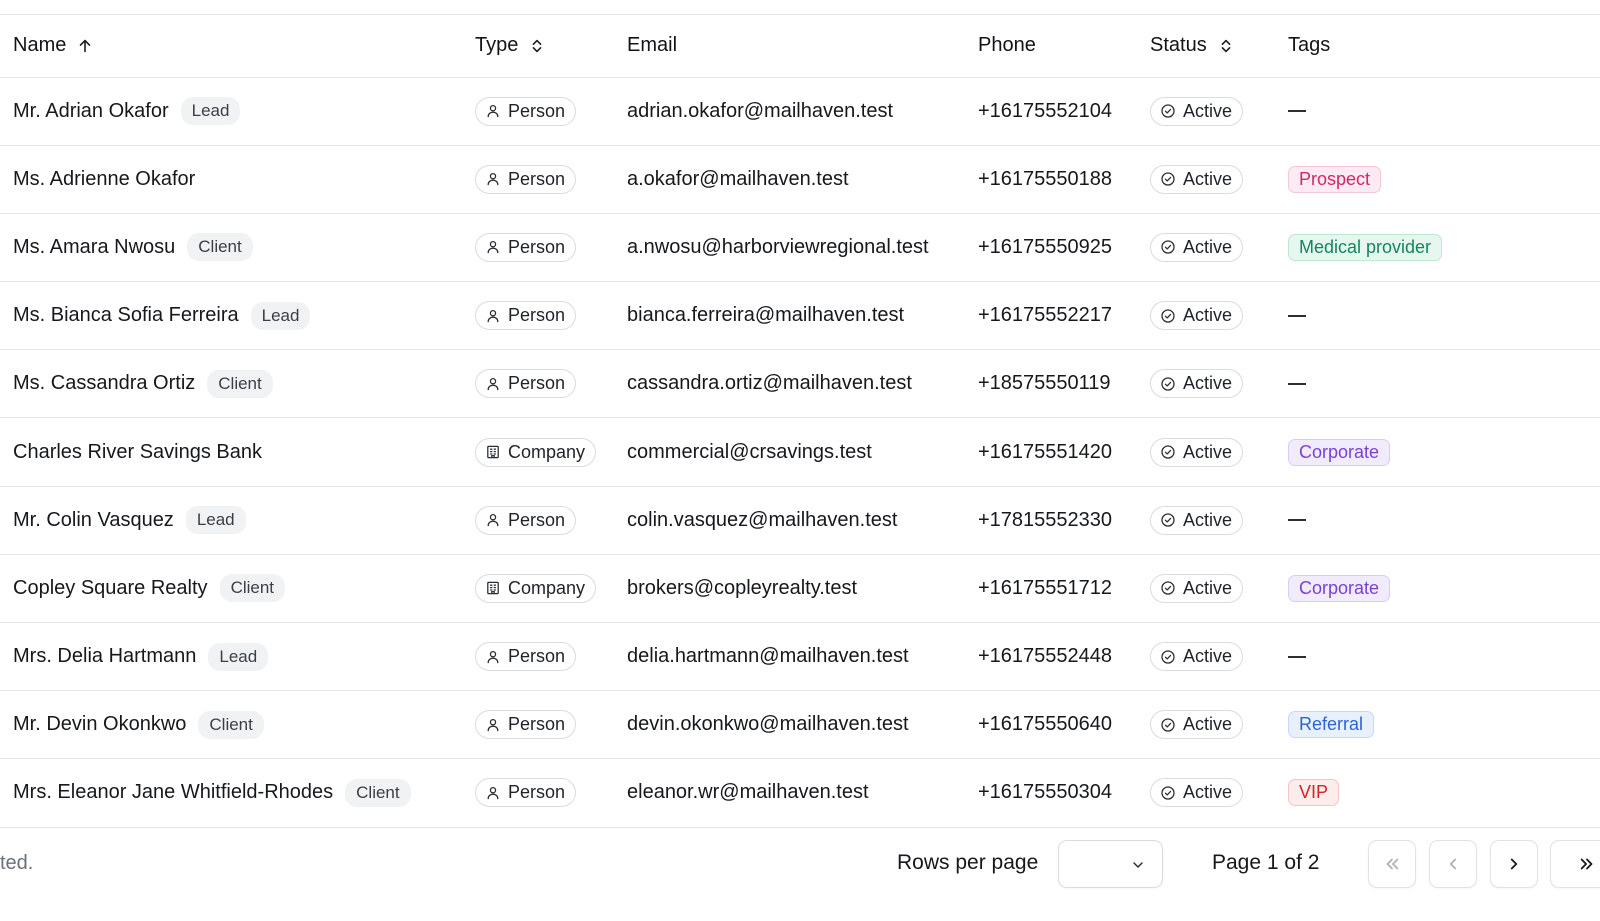  I want to click on contact-email: bianca.ferreira@mailhaven.test, so click(766, 315).